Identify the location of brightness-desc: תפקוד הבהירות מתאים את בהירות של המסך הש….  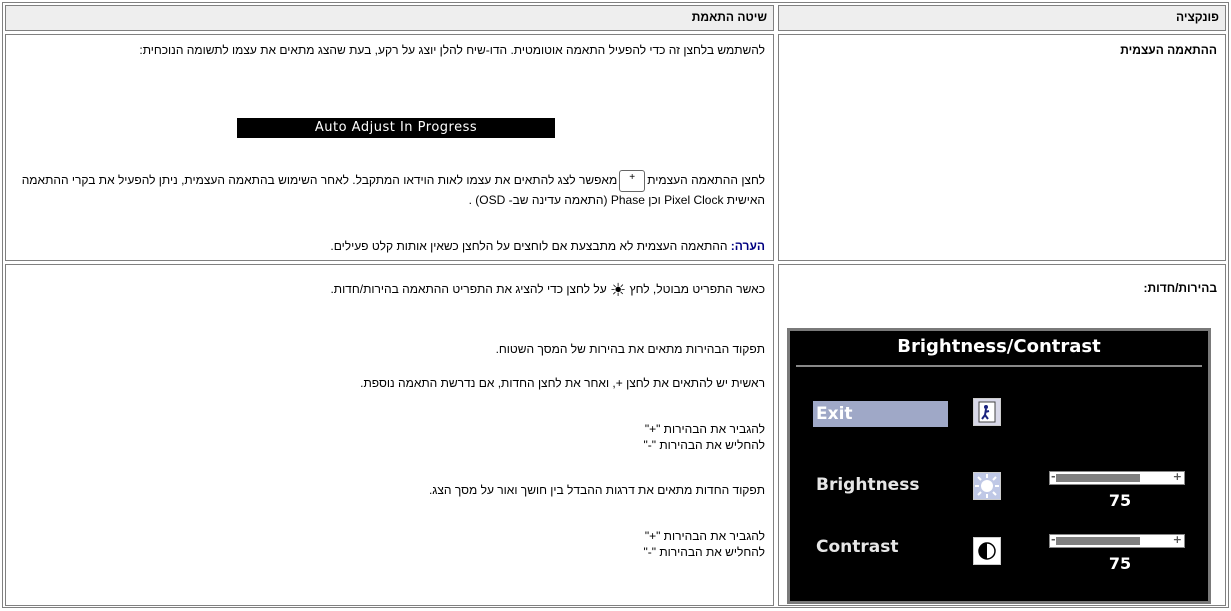
(630, 349).